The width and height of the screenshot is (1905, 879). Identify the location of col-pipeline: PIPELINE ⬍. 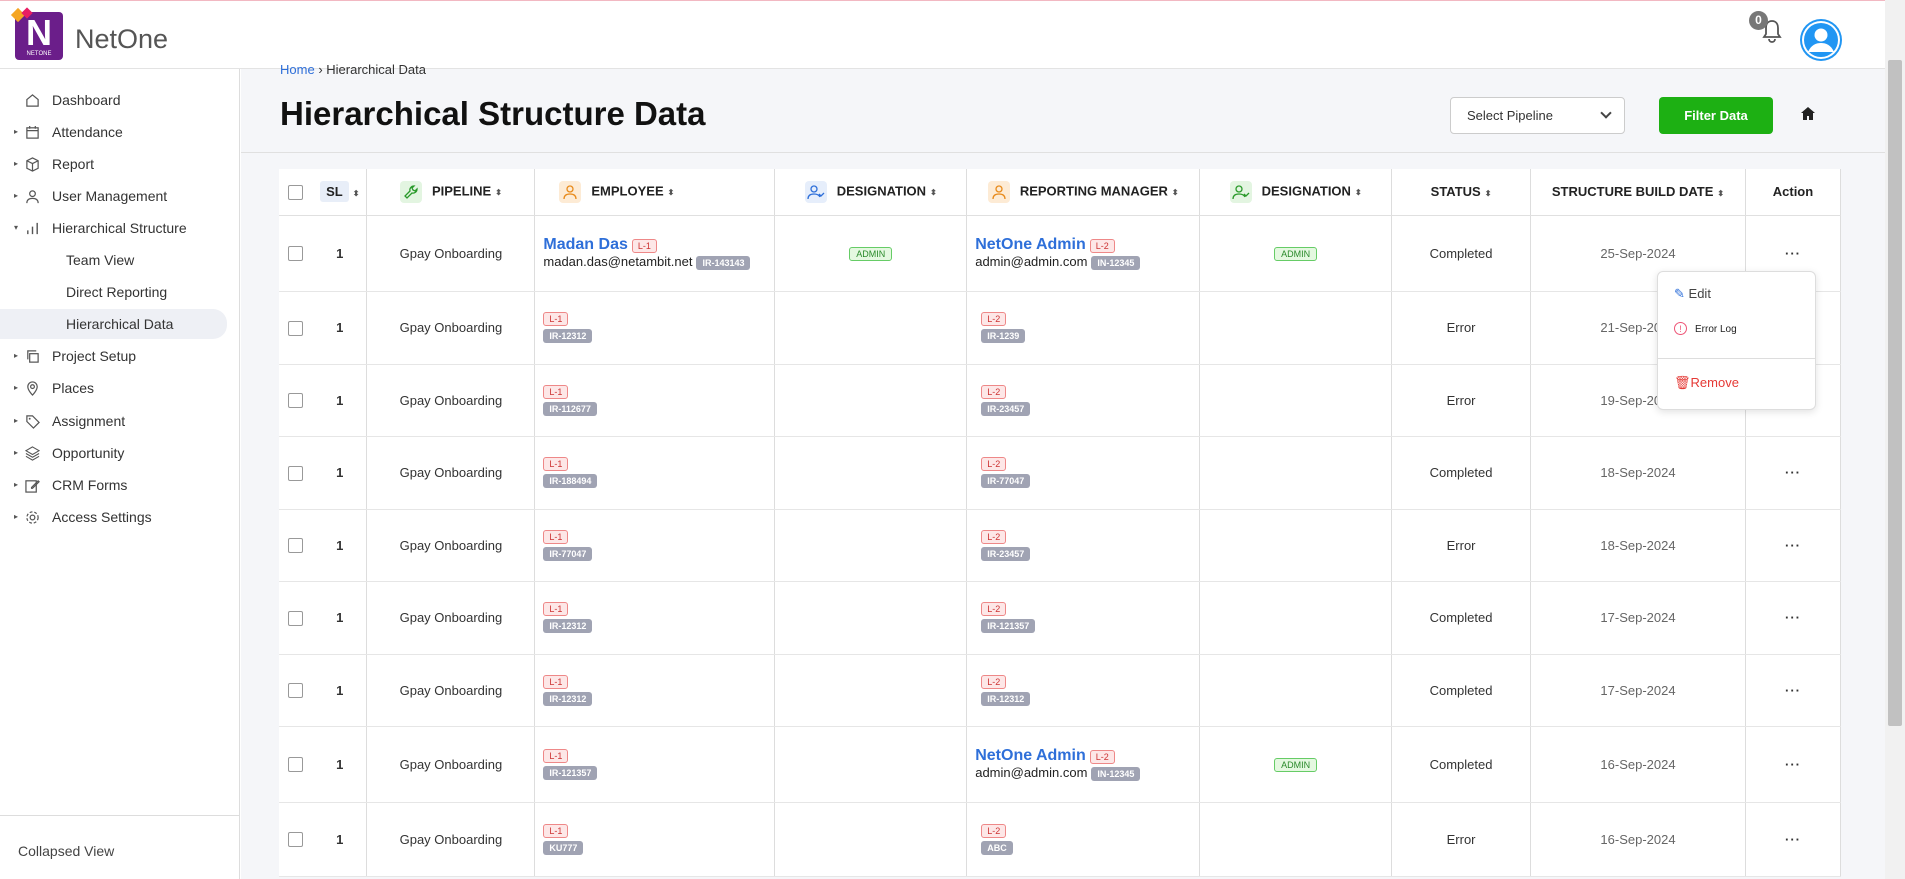
(451, 192).